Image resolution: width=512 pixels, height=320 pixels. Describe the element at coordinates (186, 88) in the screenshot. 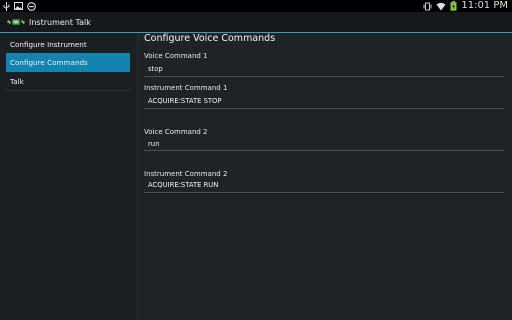

I see `instrument-command-1-label: Instrument Command 1` at that location.